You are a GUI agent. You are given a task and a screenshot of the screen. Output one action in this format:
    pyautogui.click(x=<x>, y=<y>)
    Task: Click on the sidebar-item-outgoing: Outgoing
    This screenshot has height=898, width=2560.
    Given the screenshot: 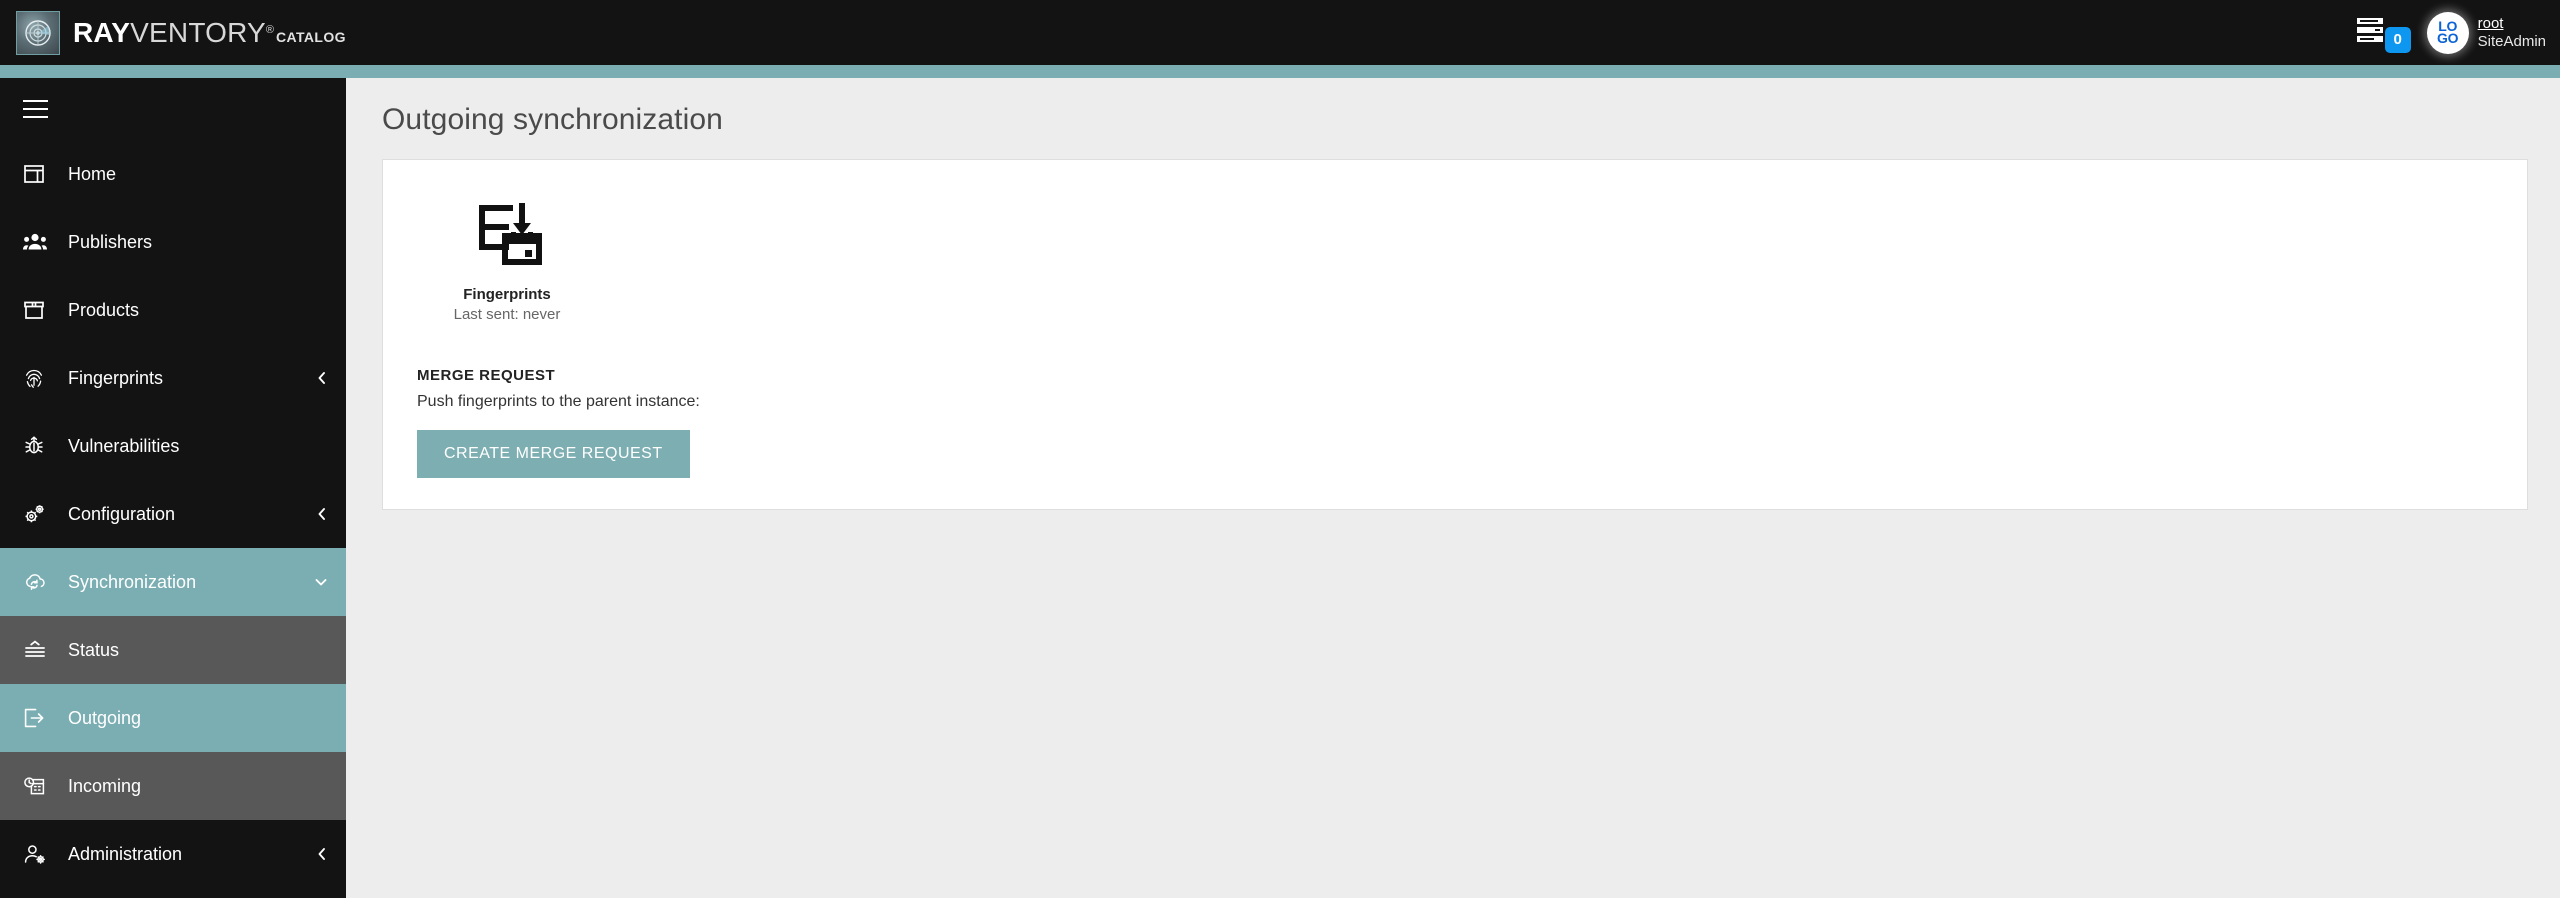 What is the action you would take?
    pyautogui.click(x=173, y=718)
    